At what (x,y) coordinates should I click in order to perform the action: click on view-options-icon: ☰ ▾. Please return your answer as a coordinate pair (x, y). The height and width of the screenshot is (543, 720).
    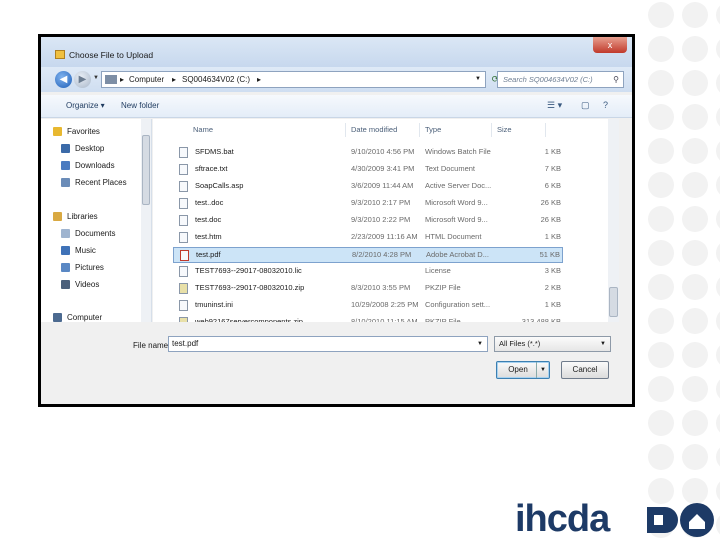
    Looking at the image, I should click on (554, 105).